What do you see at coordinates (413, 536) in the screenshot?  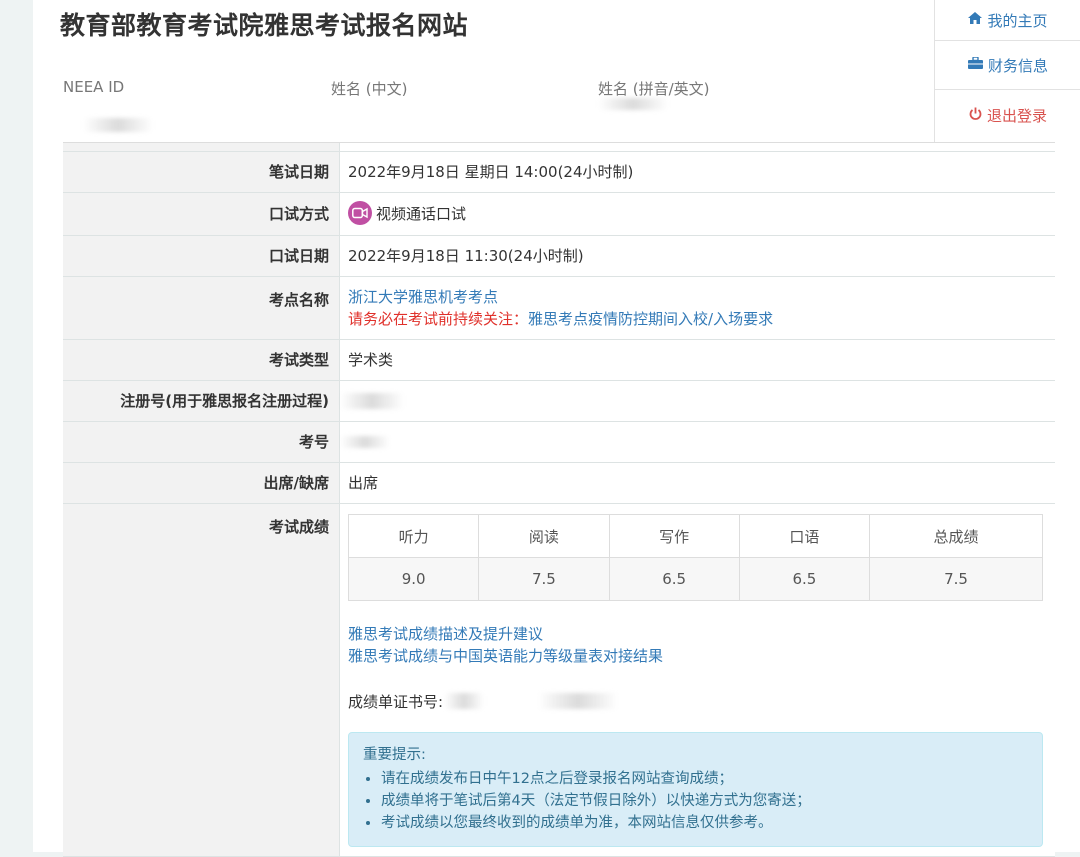 I see `score-header-listening: 听力` at bounding box center [413, 536].